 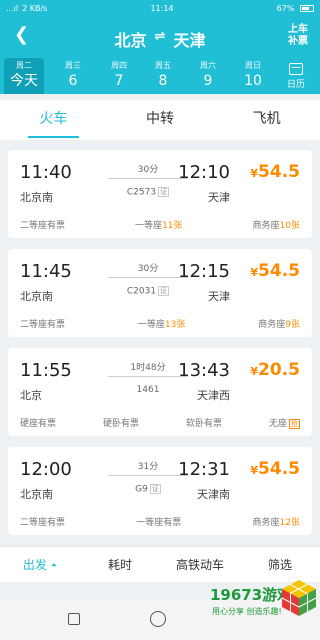 What do you see at coordinates (160, 422) in the screenshot?
I see `seat-availability: 硬座有票 硬卧有票 软卧有票 无座抢` at bounding box center [160, 422].